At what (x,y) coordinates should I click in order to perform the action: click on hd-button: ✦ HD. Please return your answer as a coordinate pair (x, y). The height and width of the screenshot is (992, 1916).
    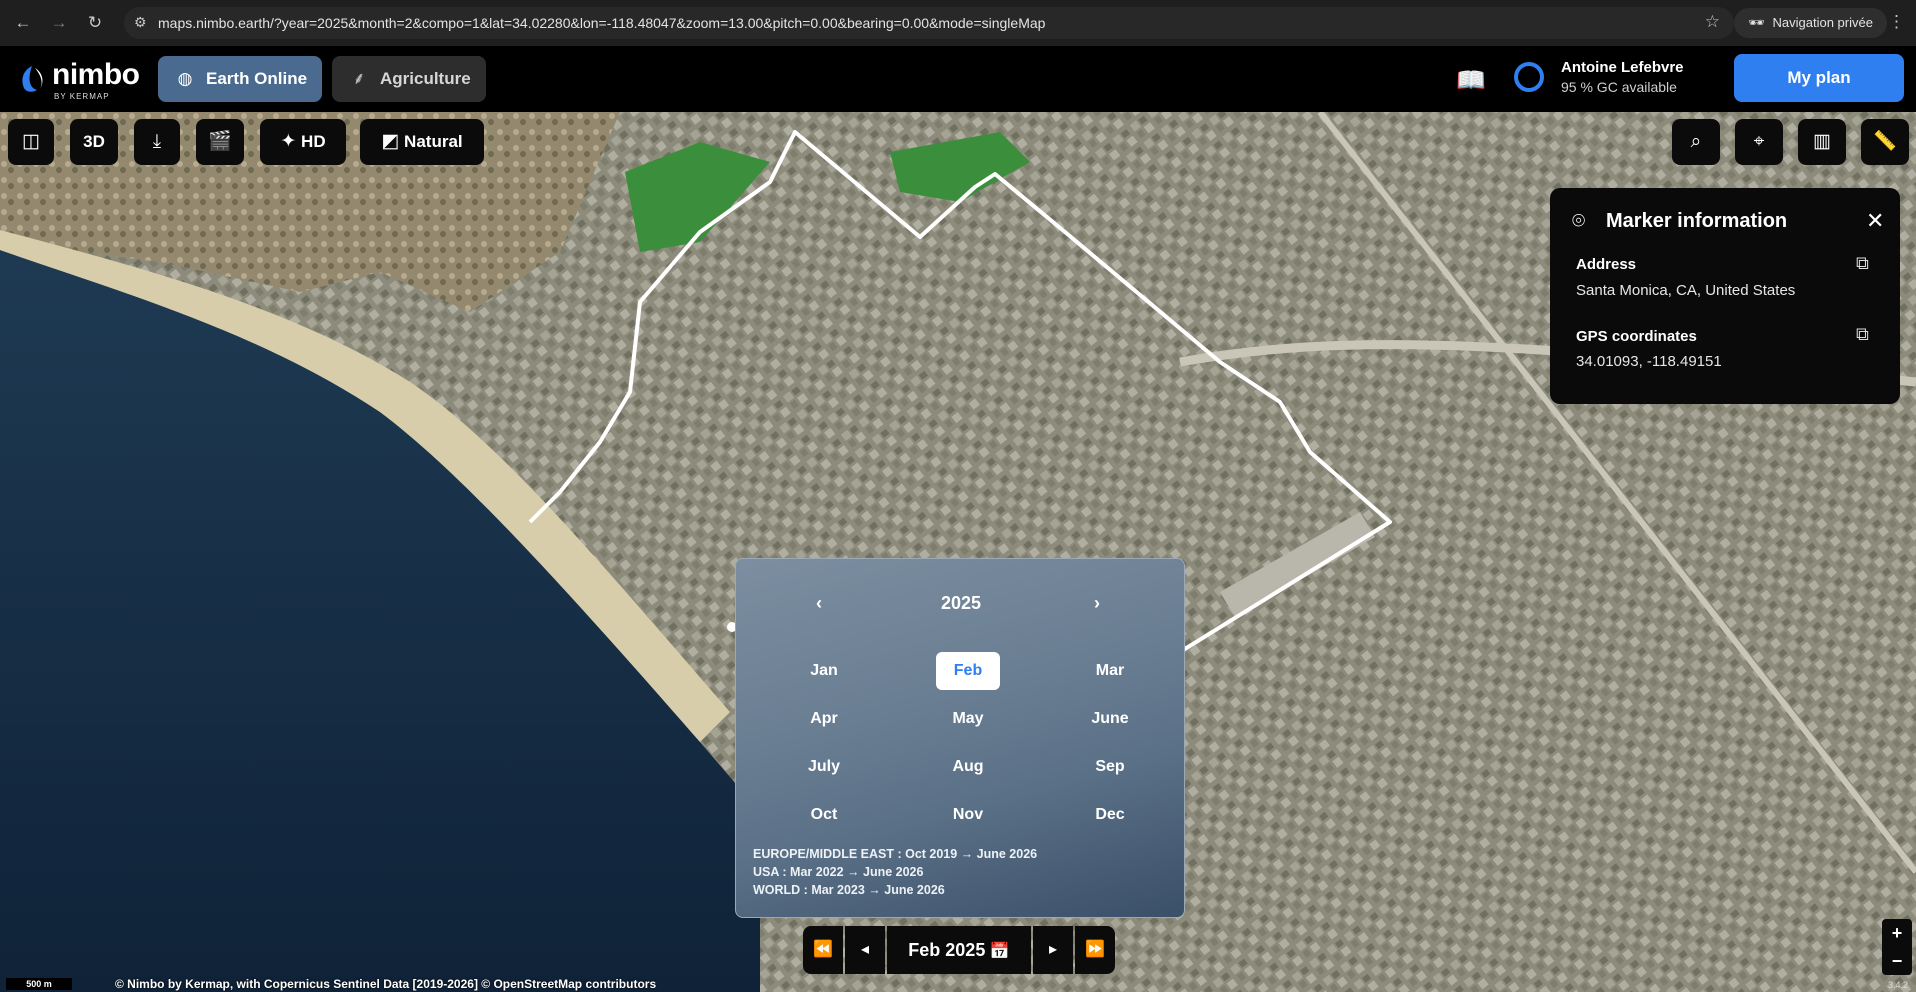
    Looking at the image, I should click on (303, 142).